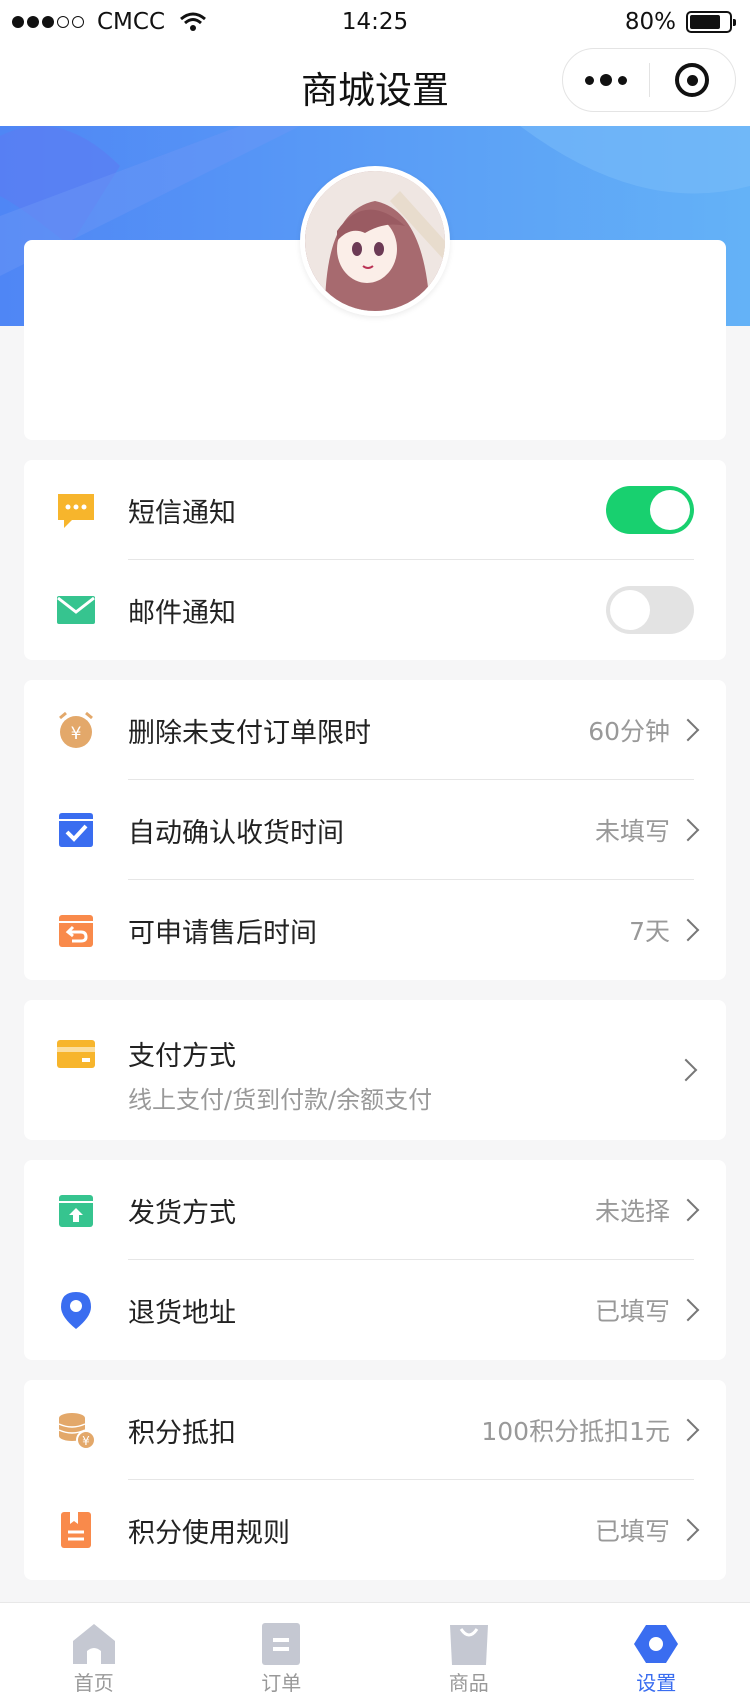 The image size is (750, 1700). Describe the element at coordinates (468, 1683) in the screenshot. I see `tab-products-label: 商品` at that location.